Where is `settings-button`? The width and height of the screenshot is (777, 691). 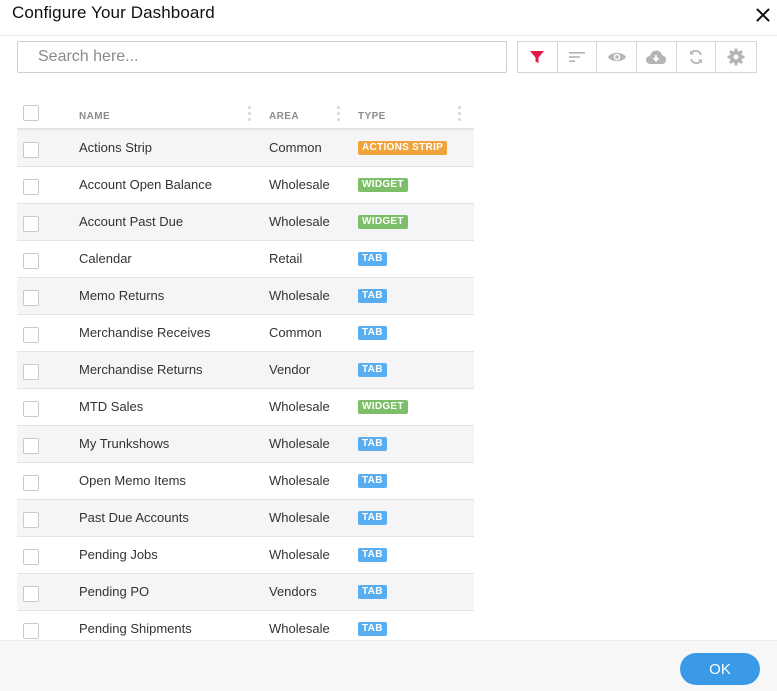
settings-button is located at coordinates (736, 57).